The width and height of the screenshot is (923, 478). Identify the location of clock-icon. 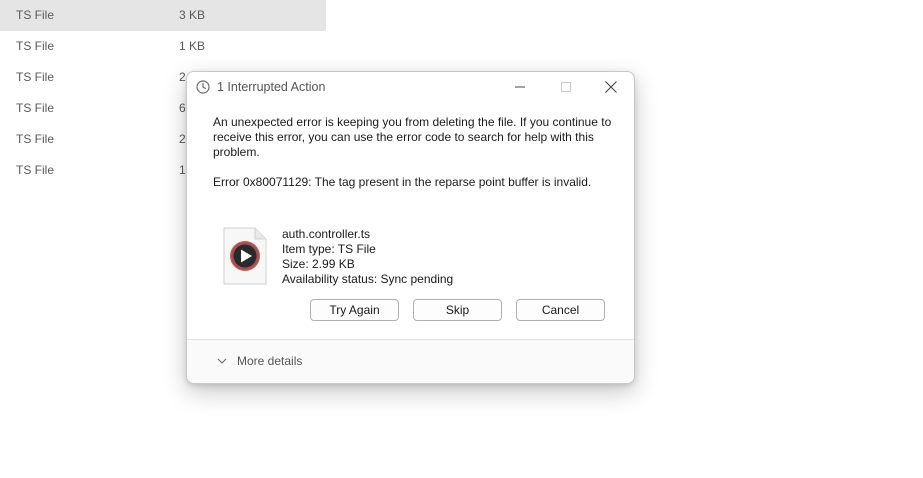
(203, 87).